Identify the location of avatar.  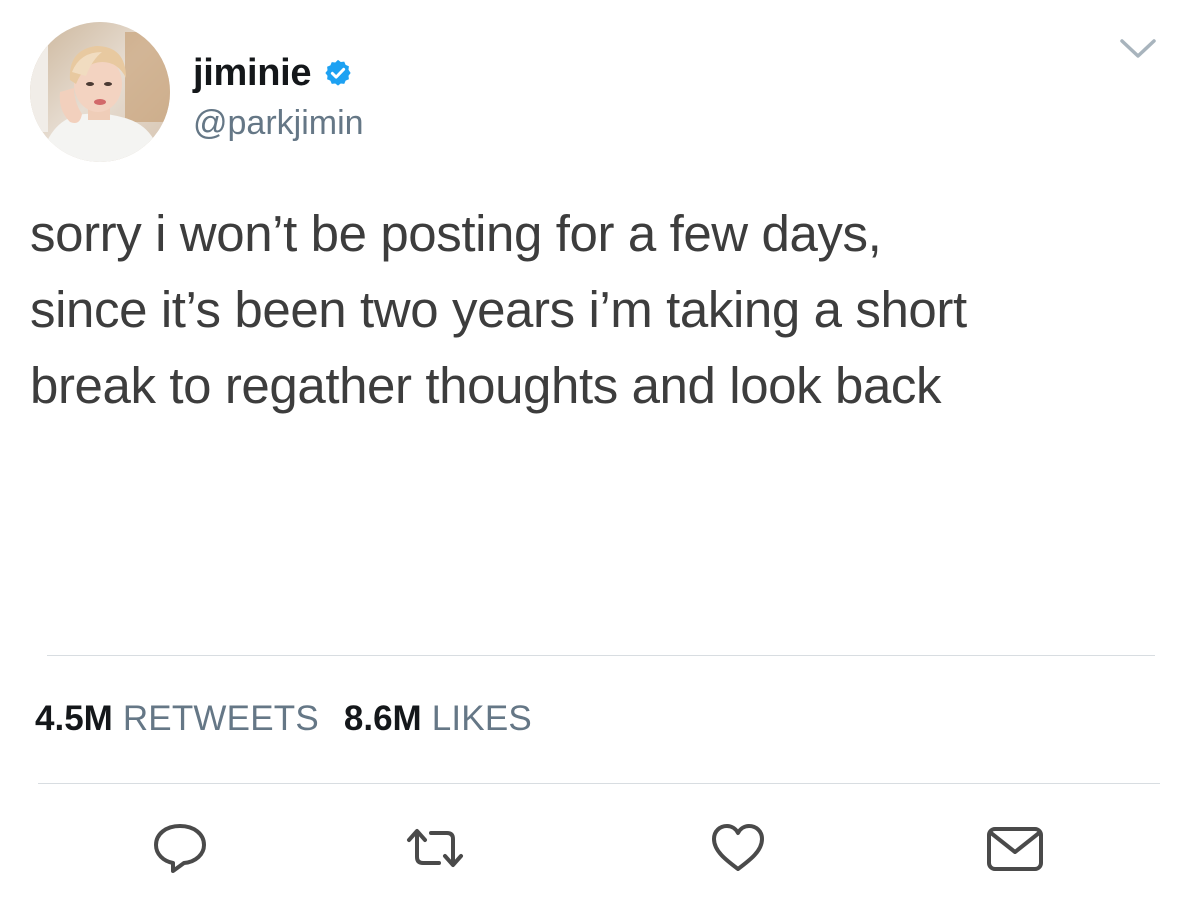
(100, 92).